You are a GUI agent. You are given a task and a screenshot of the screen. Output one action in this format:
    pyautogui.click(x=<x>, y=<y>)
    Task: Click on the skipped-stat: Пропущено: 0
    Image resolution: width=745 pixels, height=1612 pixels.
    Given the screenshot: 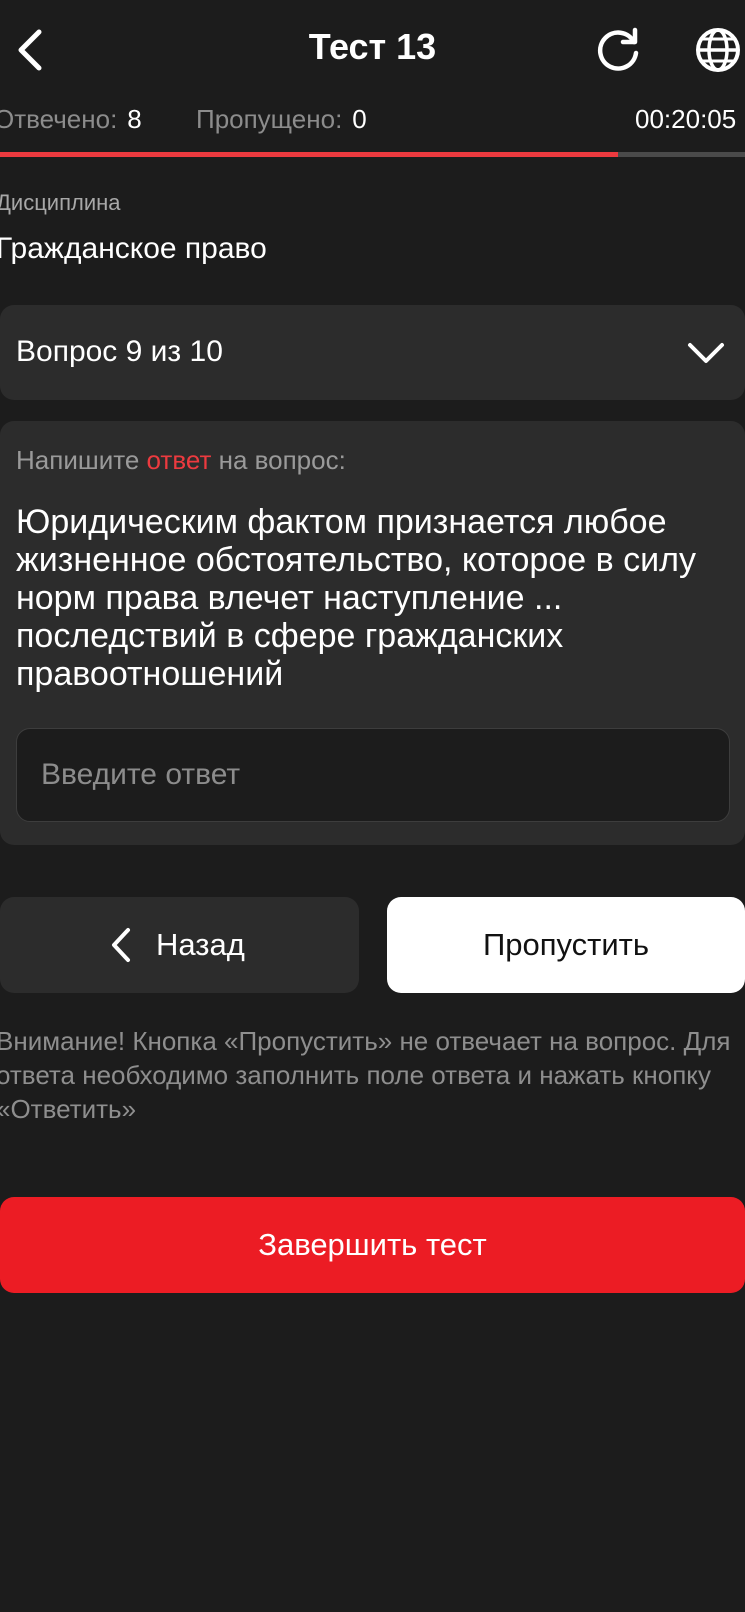 What is the action you would take?
    pyautogui.click(x=281, y=119)
    